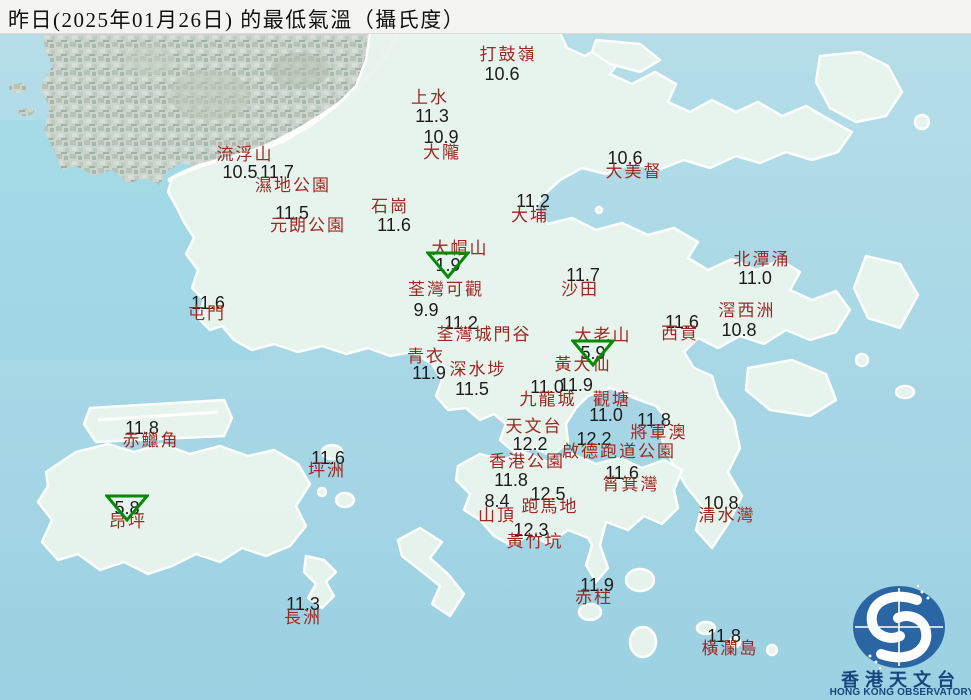 Image resolution: width=971 pixels, height=700 pixels. I want to click on station-name: 荃灣可觀, so click(446, 289).